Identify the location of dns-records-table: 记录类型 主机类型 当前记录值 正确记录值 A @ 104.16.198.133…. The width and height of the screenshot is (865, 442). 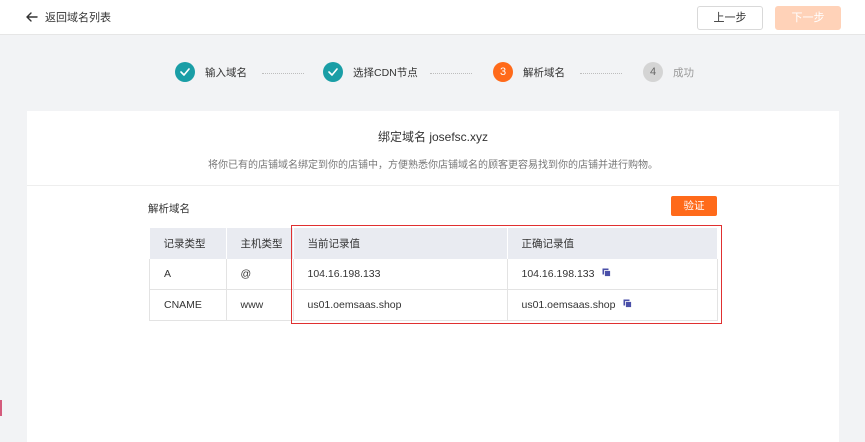
(433, 274).